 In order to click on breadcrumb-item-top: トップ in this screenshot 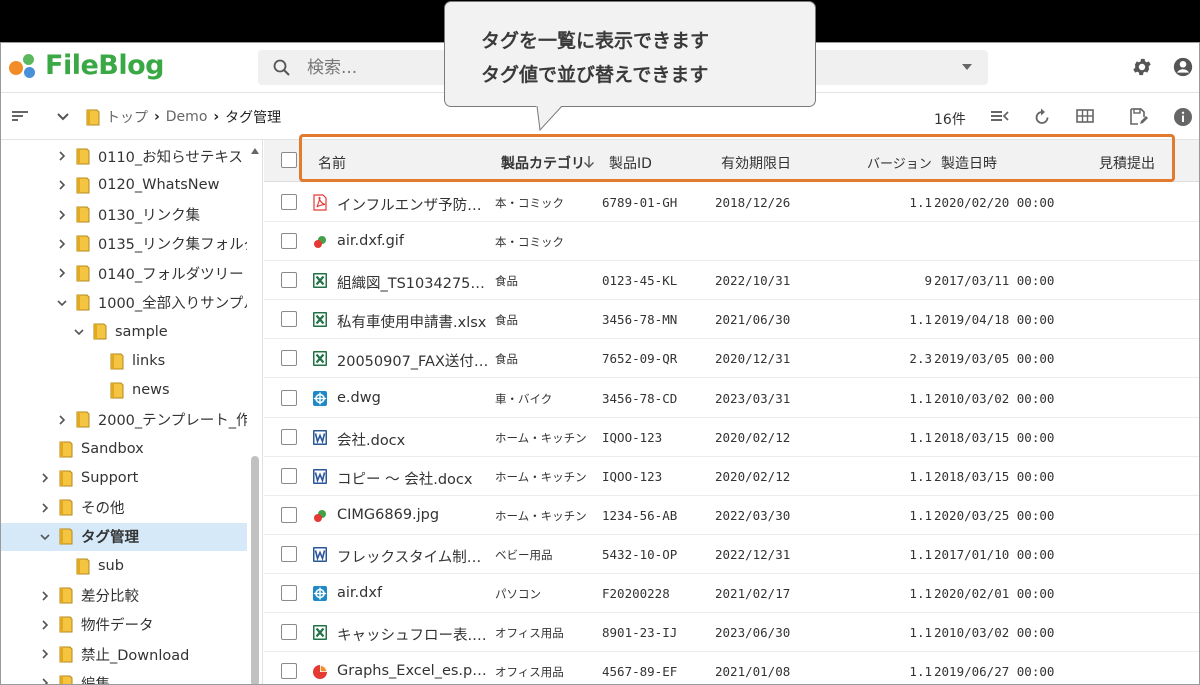, I will do `click(127, 117)`.